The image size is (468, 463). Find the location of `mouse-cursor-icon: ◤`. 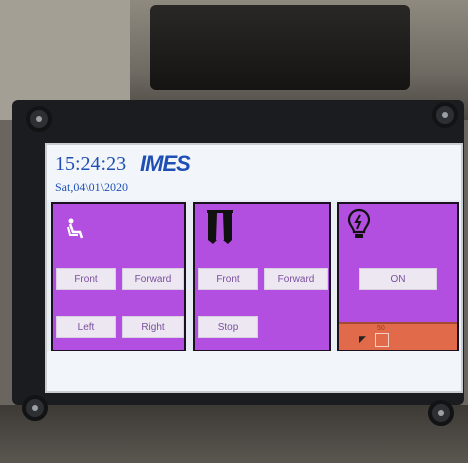

mouse-cursor-icon: ◤ is located at coordinates (362, 339).